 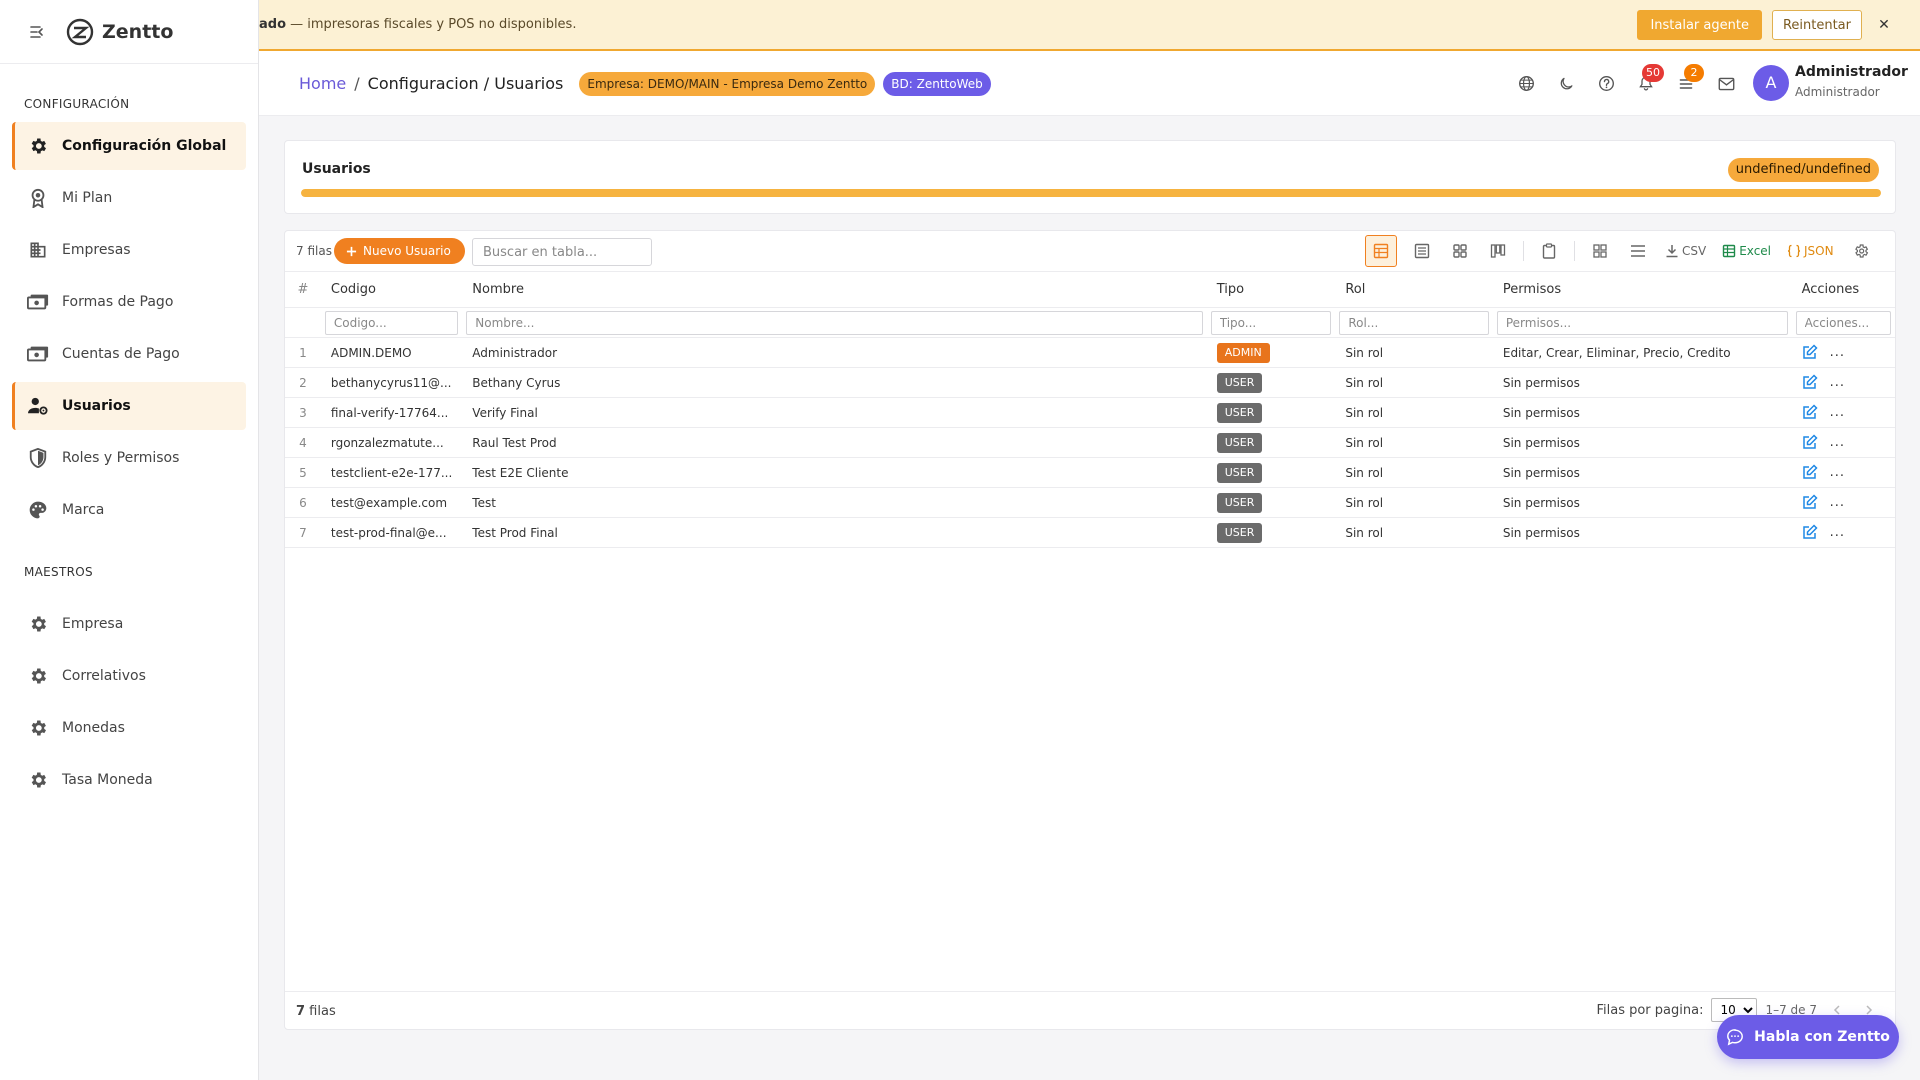 I want to click on language-globe-icon, so click(x=1526, y=84).